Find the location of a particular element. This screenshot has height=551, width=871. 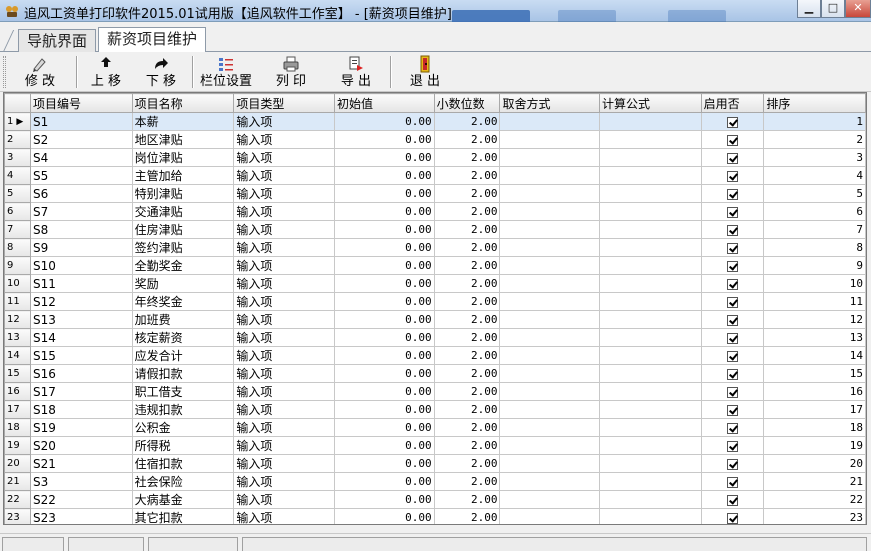

tab-navigation: 导航界面 is located at coordinates (57, 40).